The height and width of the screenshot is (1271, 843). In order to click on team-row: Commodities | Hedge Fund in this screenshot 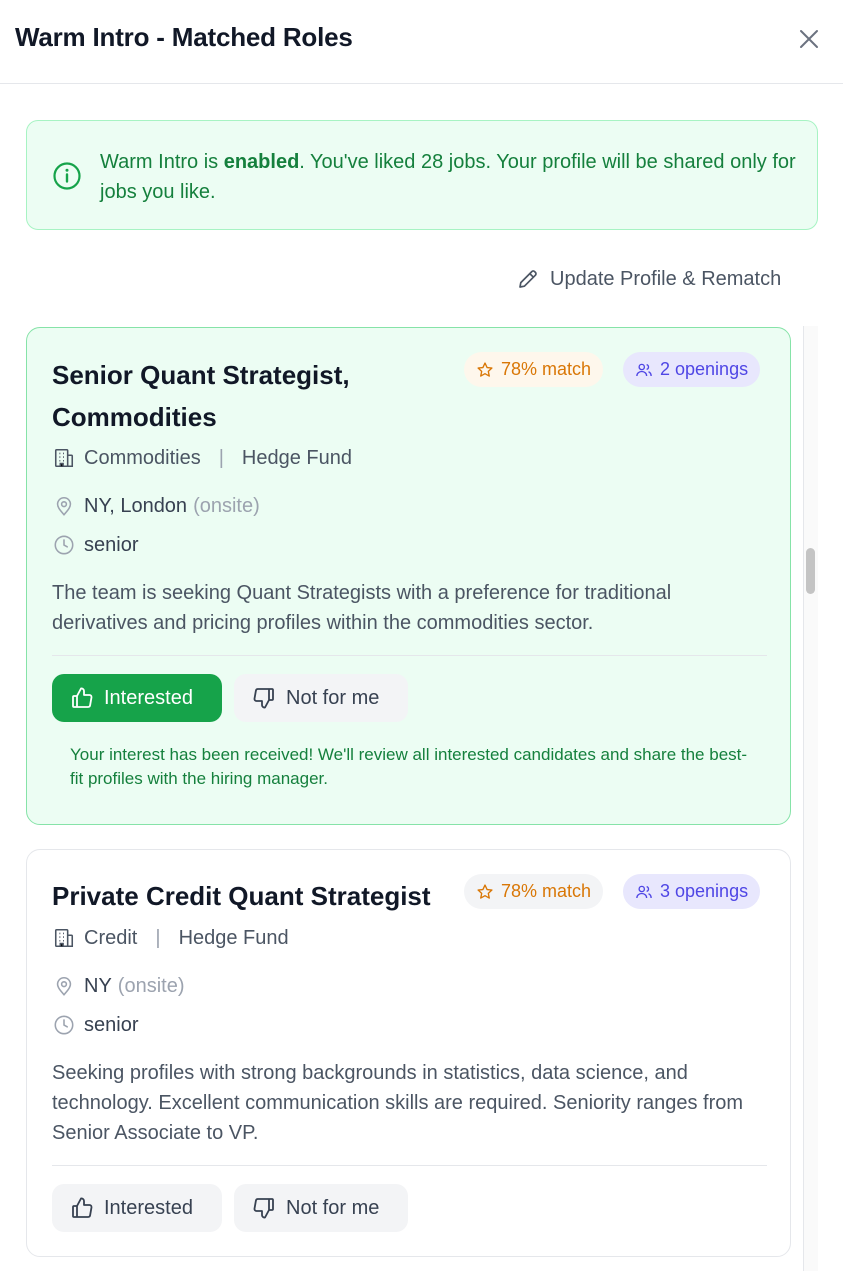, I will do `click(202, 458)`.